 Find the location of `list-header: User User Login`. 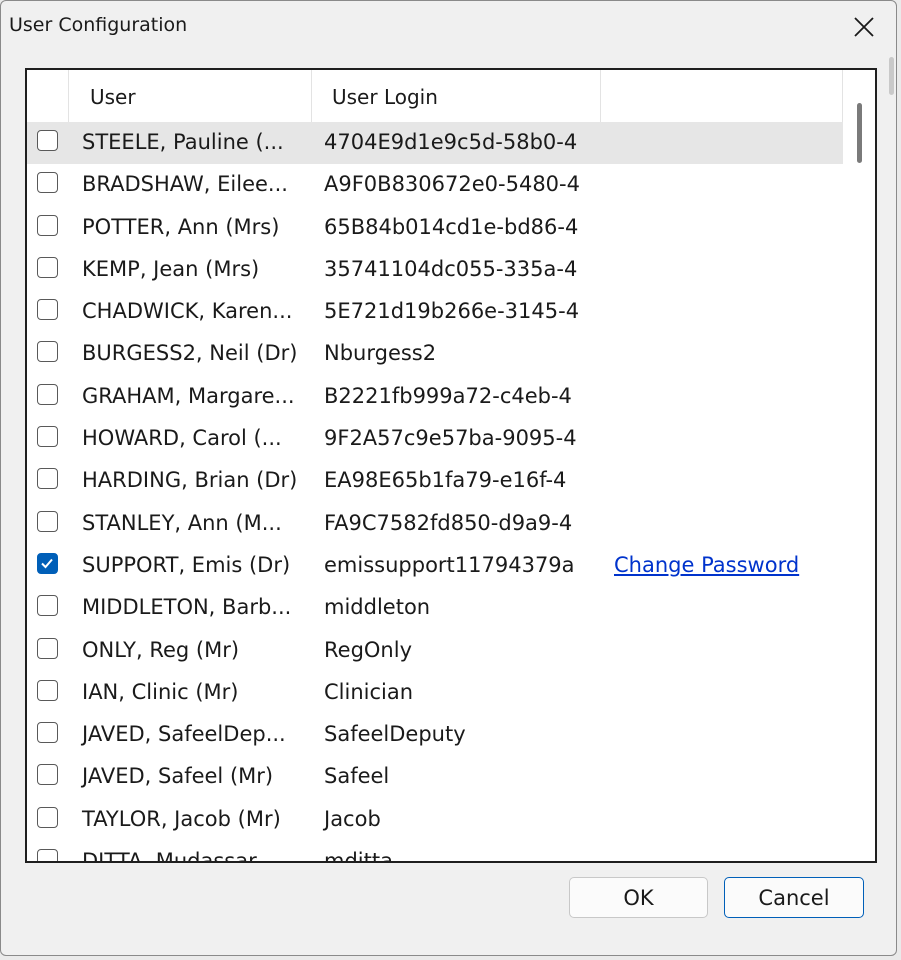

list-header: User User Login is located at coordinates (435, 96).